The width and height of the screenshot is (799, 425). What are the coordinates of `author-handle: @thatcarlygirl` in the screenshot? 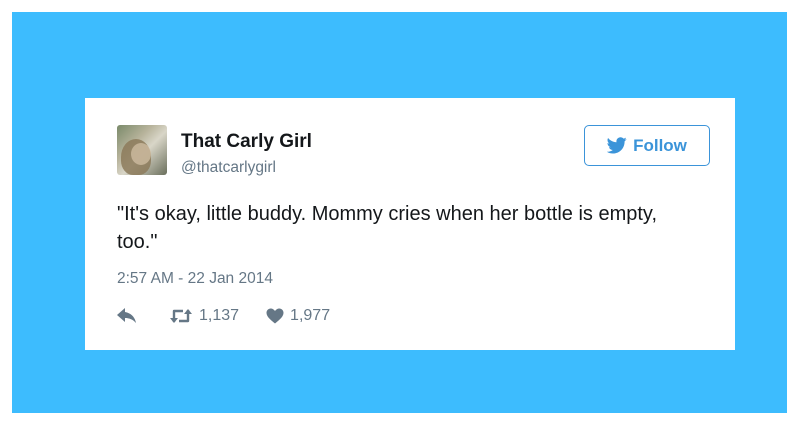 It's located at (228, 168).